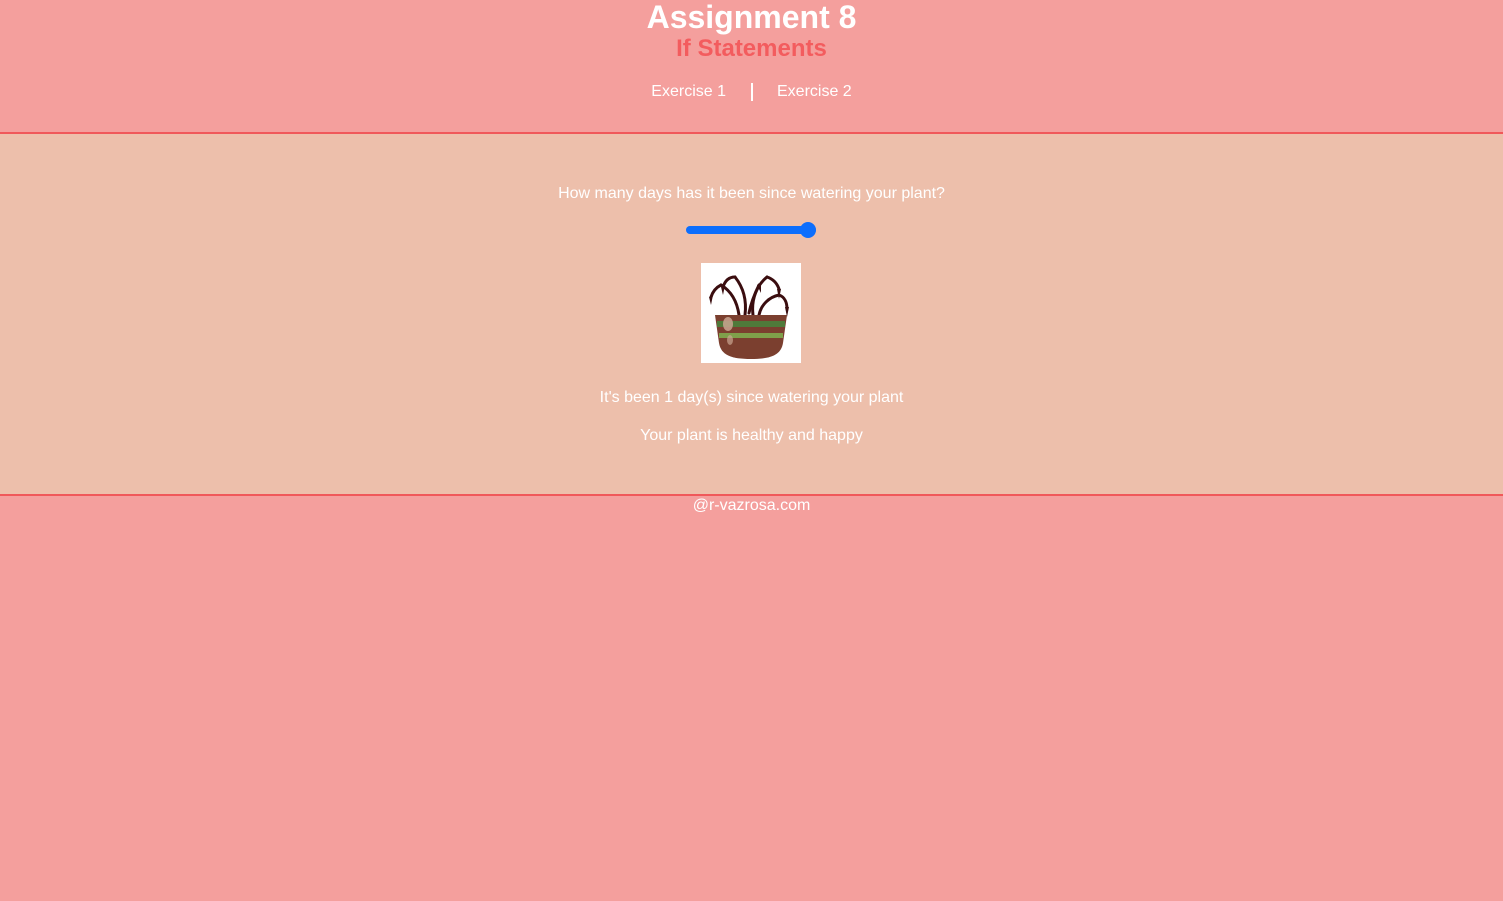  I want to click on days-slider, so click(751, 230).